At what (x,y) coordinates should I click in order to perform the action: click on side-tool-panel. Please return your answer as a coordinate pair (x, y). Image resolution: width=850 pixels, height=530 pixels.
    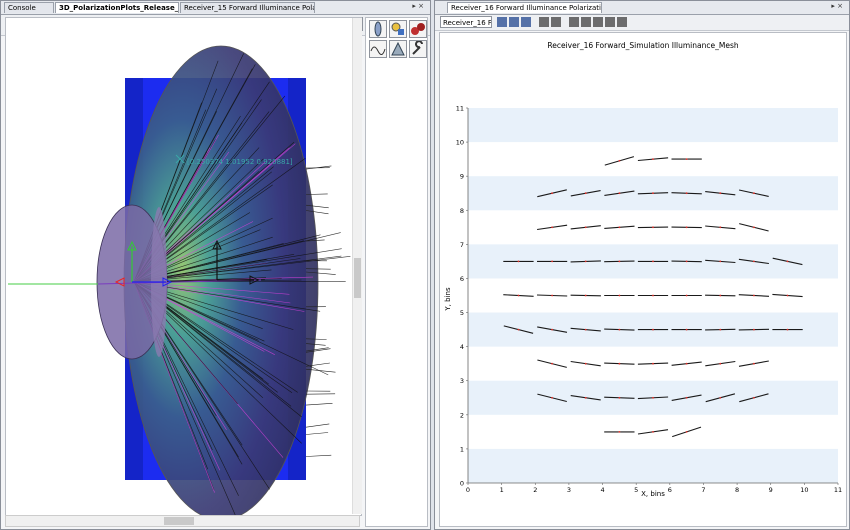
    Looking at the image, I should click on (396, 272).